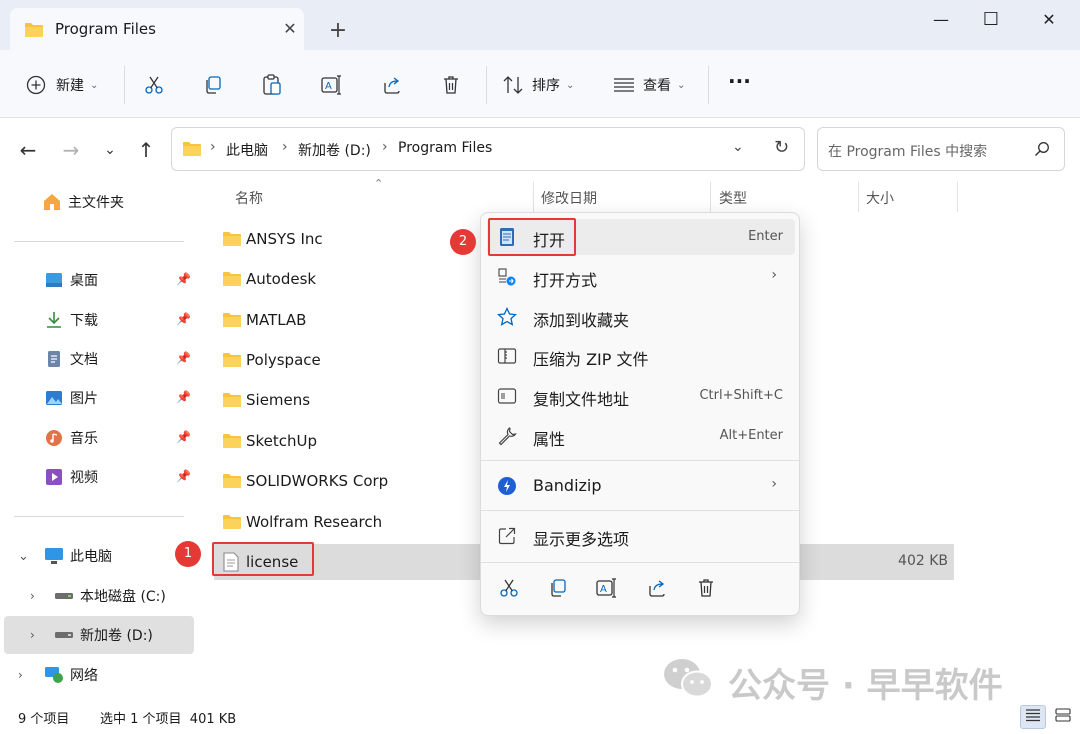  I want to click on menu-copy-button, so click(558, 590).